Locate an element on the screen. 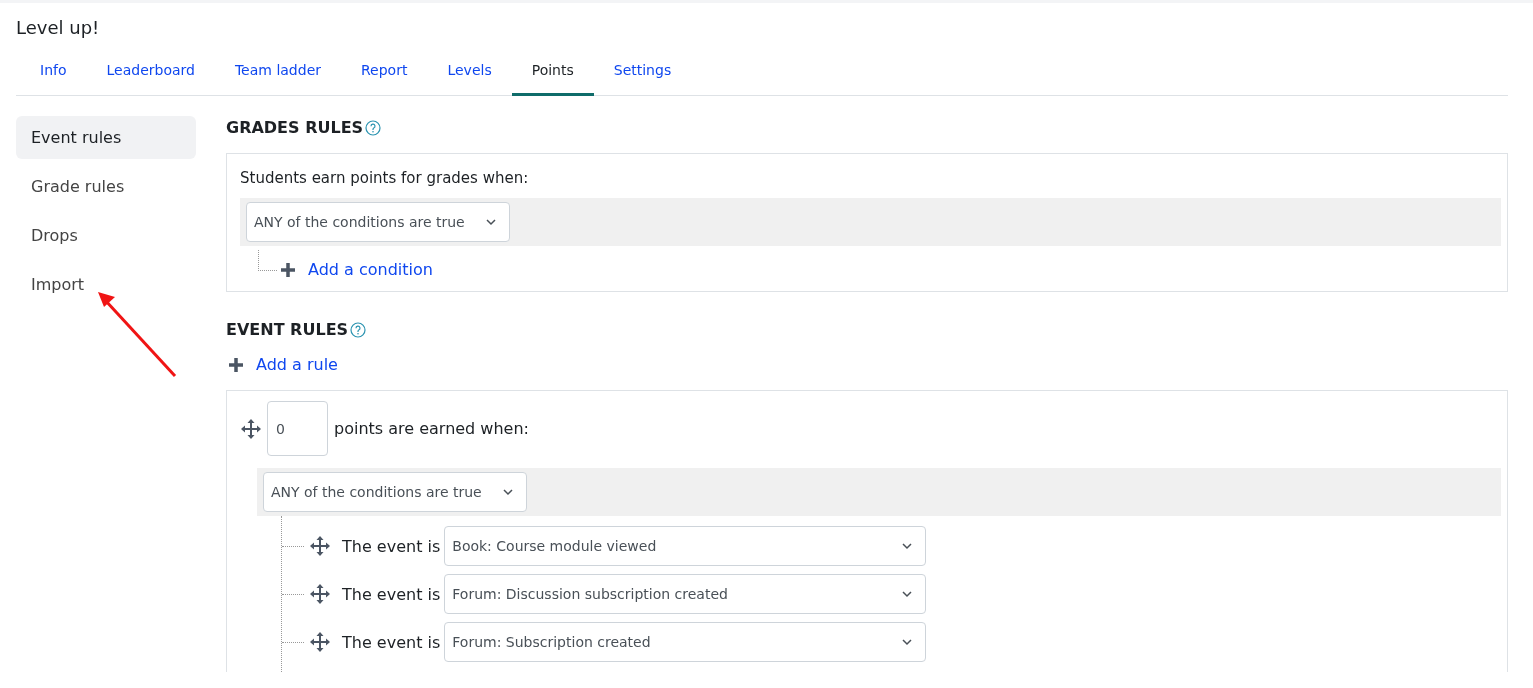 The width and height of the screenshot is (1533, 688). tab: Report is located at coordinates (384, 74).